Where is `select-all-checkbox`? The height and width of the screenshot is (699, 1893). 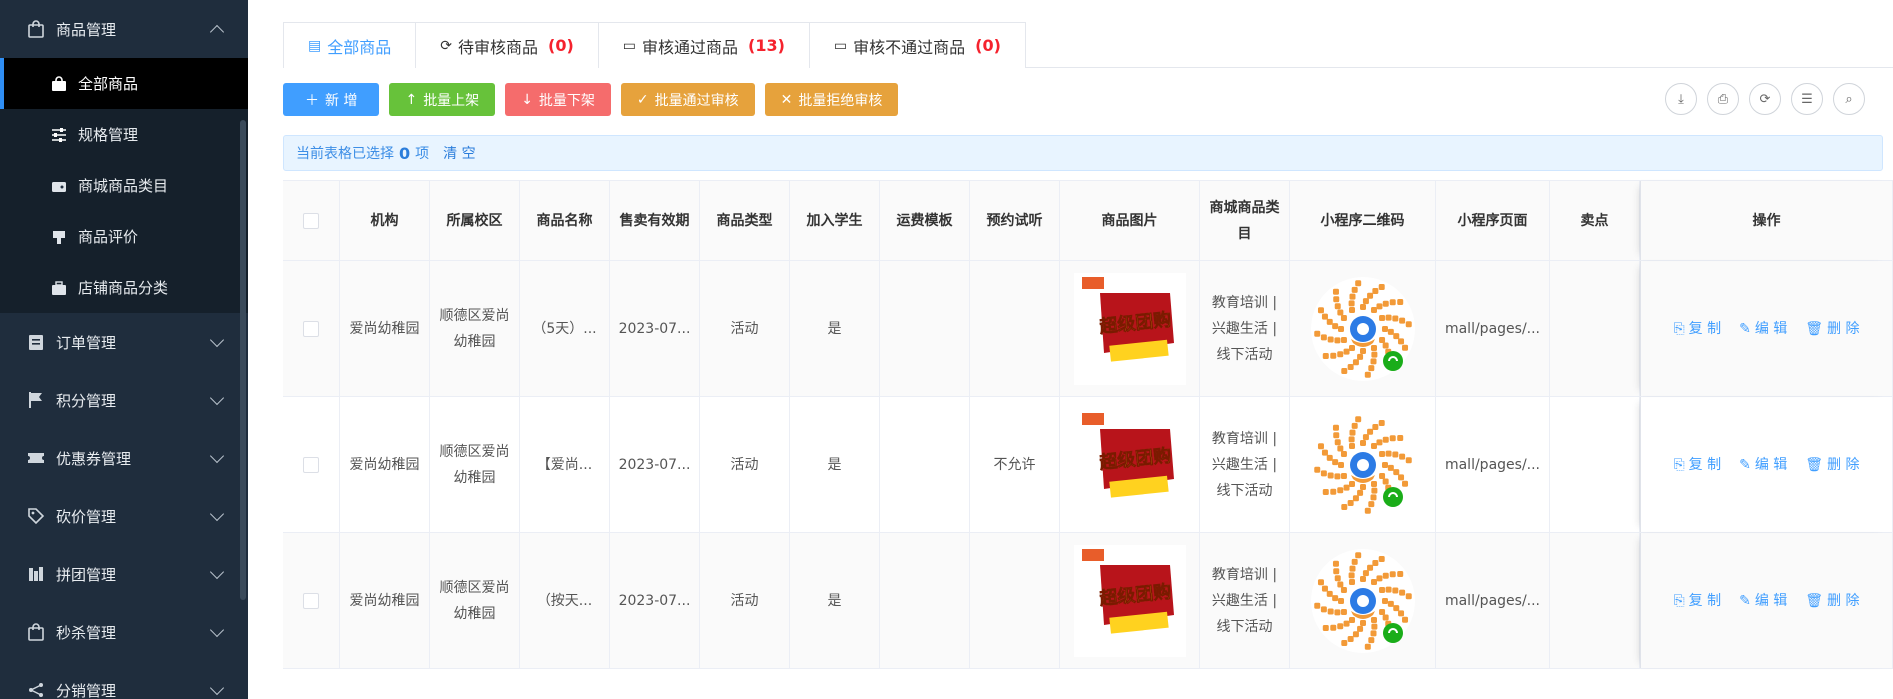 select-all-checkbox is located at coordinates (311, 220).